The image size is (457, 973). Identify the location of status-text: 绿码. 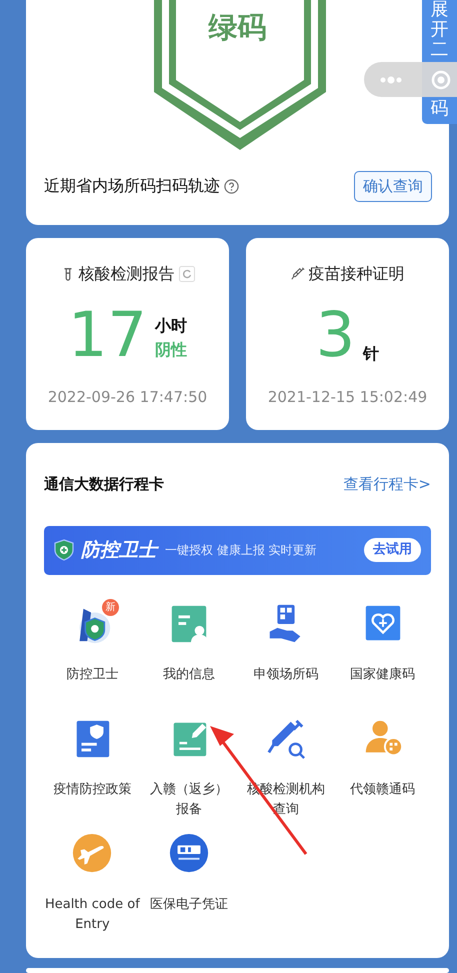
(237, 27).